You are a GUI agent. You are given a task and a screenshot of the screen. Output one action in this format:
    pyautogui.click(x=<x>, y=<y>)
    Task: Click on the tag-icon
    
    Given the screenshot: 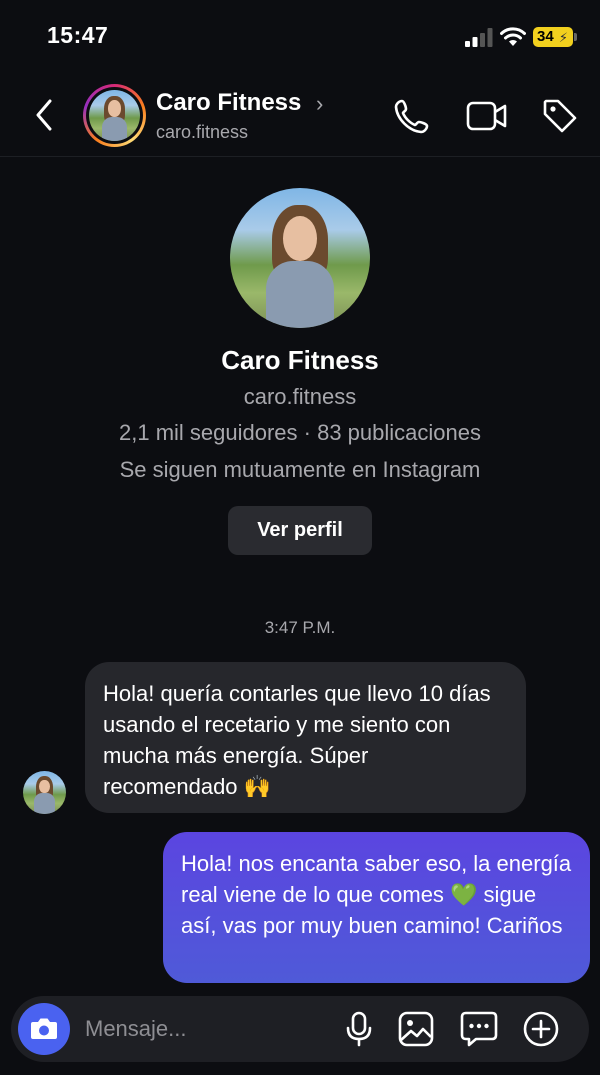 What is the action you would take?
    pyautogui.click(x=560, y=116)
    